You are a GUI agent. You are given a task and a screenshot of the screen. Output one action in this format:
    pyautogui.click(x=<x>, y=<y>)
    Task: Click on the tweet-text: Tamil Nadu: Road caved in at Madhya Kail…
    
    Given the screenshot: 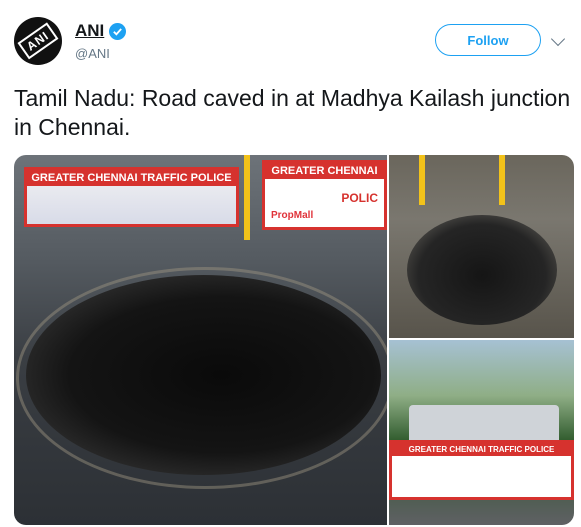 What is the action you would take?
    pyautogui.click(x=292, y=112)
    